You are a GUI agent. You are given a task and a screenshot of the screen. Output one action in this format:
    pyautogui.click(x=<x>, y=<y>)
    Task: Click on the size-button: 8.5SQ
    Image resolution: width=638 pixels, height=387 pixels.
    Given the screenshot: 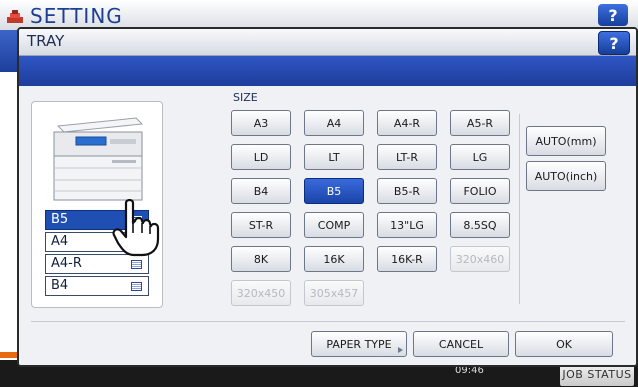 What is the action you would take?
    pyautogui.click(x=480, y=225)
    